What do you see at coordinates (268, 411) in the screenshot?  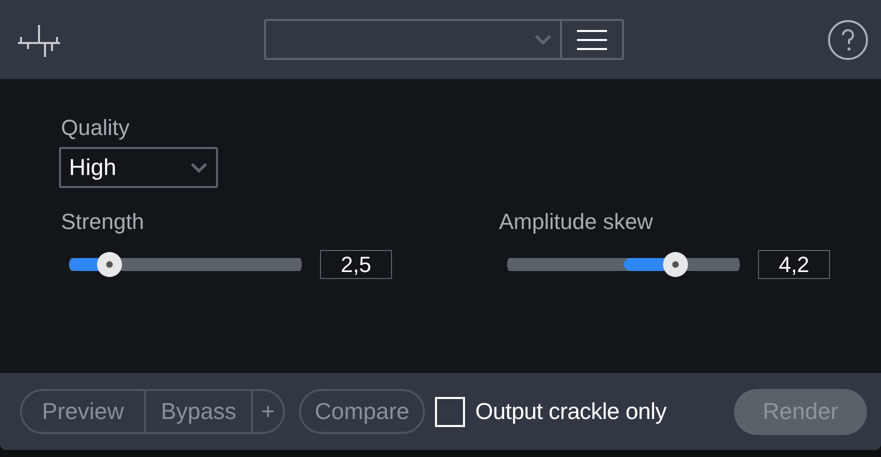 I see `add-button: +` at bounding box center [268, 411].